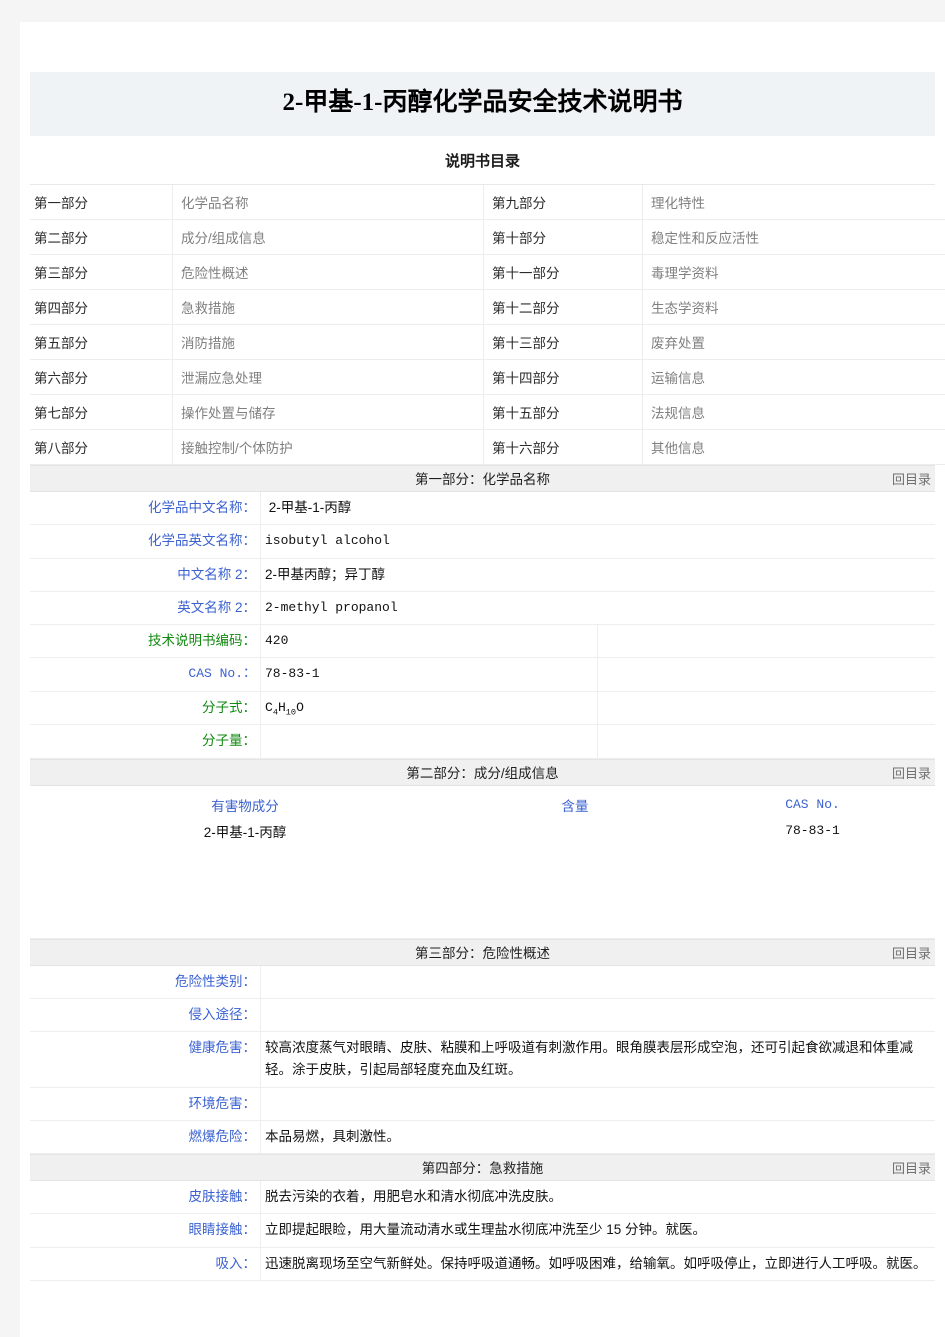 Image resolution: width=945 pixels, height=1337 pixels. Describe the element at coordinates (597, 1137) in the screenshot. I see `field-value: 本品易燃，具刺激性。` at that location.